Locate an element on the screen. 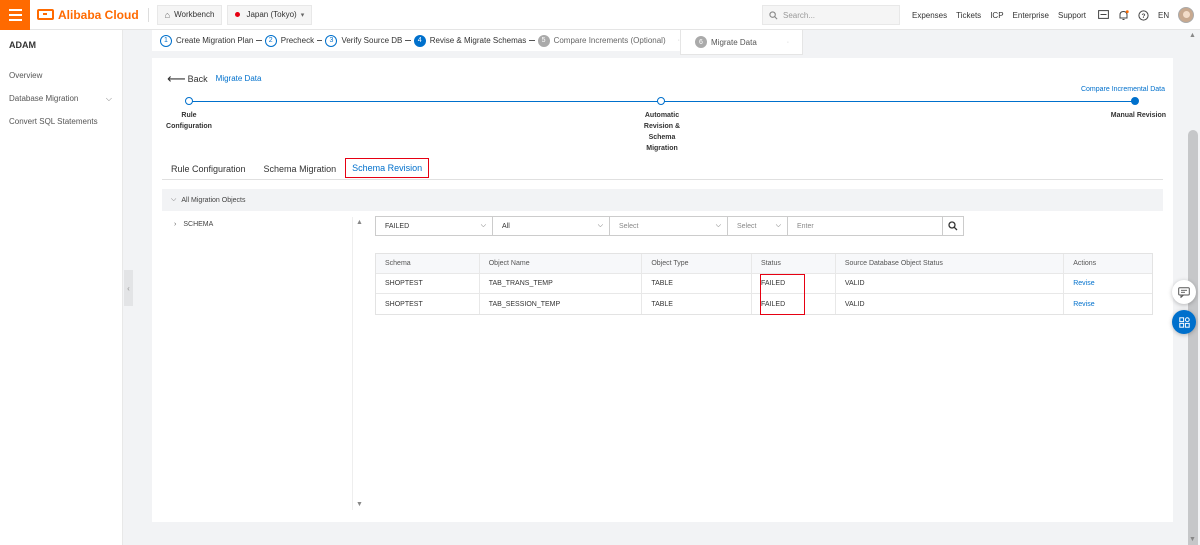  step-number: 5 is located at coordinates (543, 40).